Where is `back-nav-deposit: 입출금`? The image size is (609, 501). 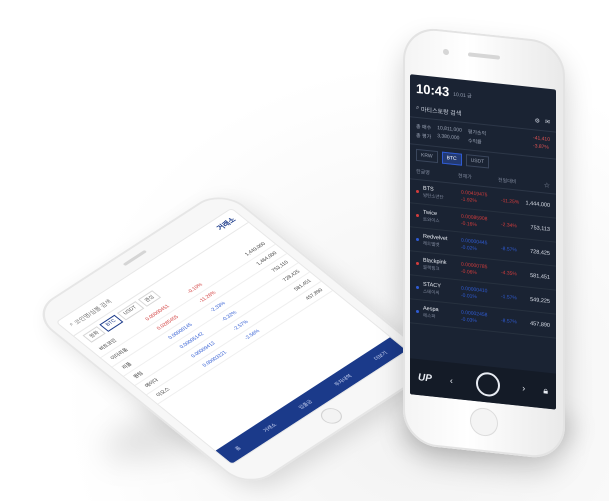
back-nav-deposit: 입출금 is located at coordinates (305, 404).